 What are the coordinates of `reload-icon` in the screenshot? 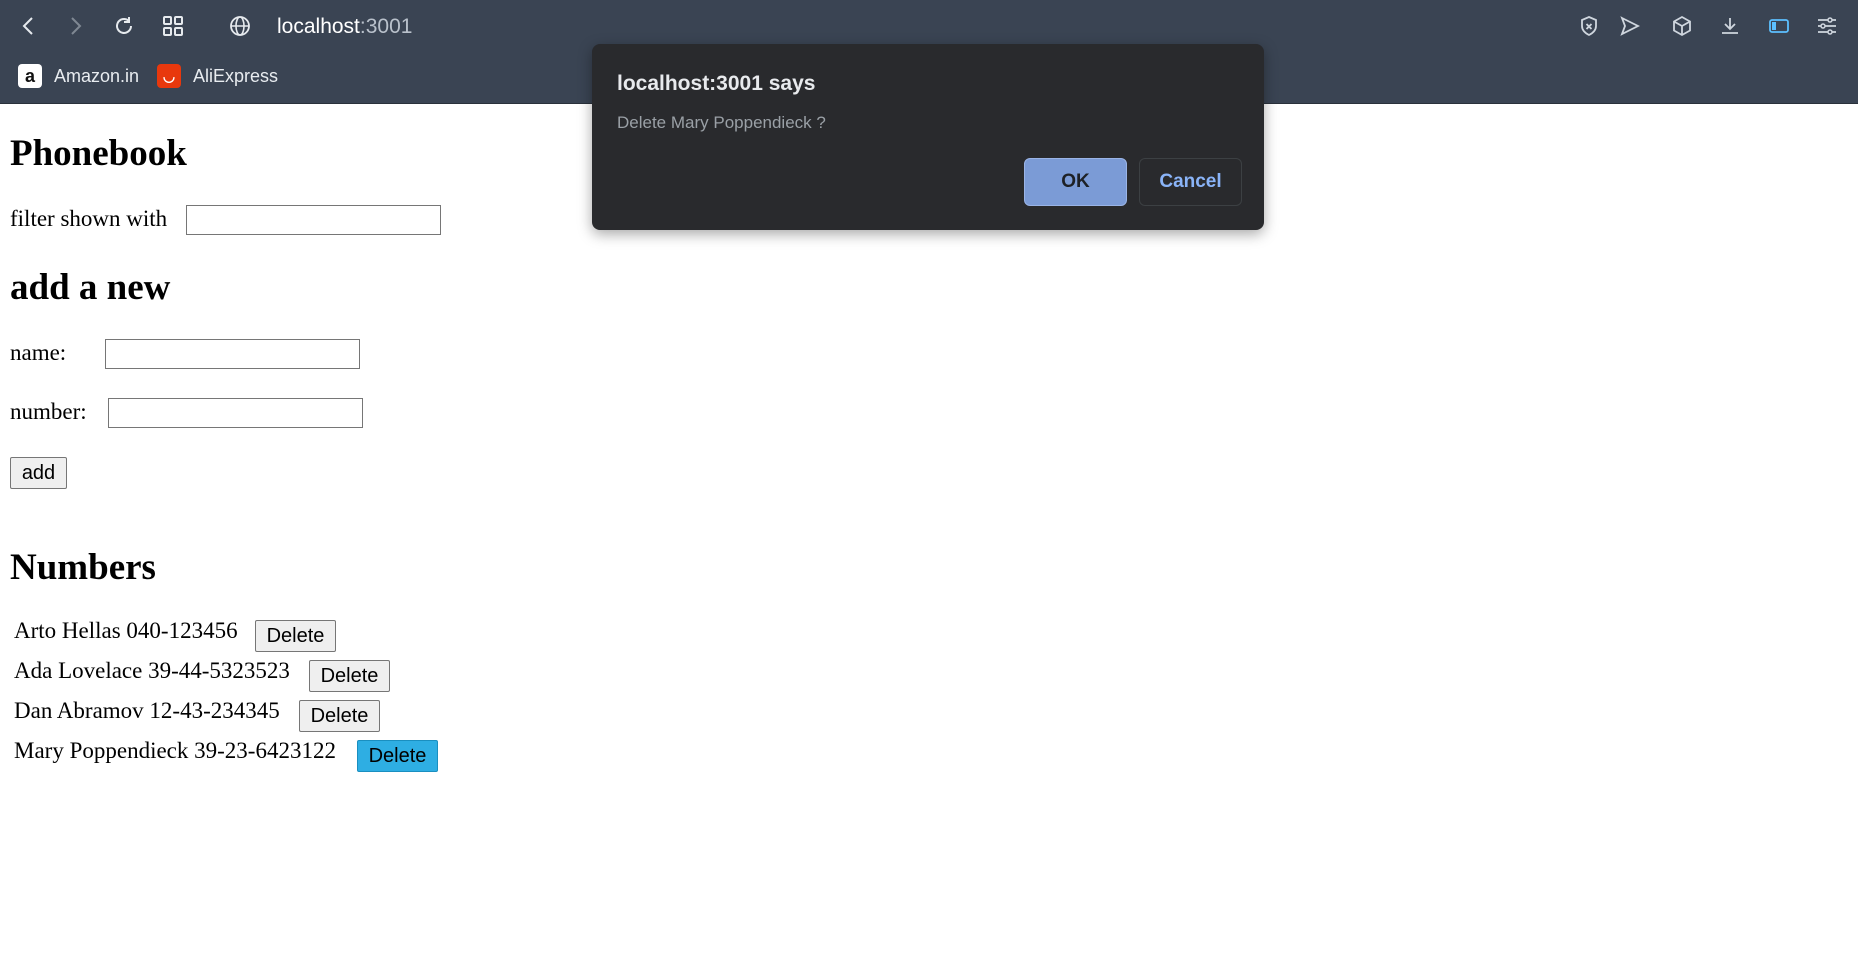 It's located at (124, 26).